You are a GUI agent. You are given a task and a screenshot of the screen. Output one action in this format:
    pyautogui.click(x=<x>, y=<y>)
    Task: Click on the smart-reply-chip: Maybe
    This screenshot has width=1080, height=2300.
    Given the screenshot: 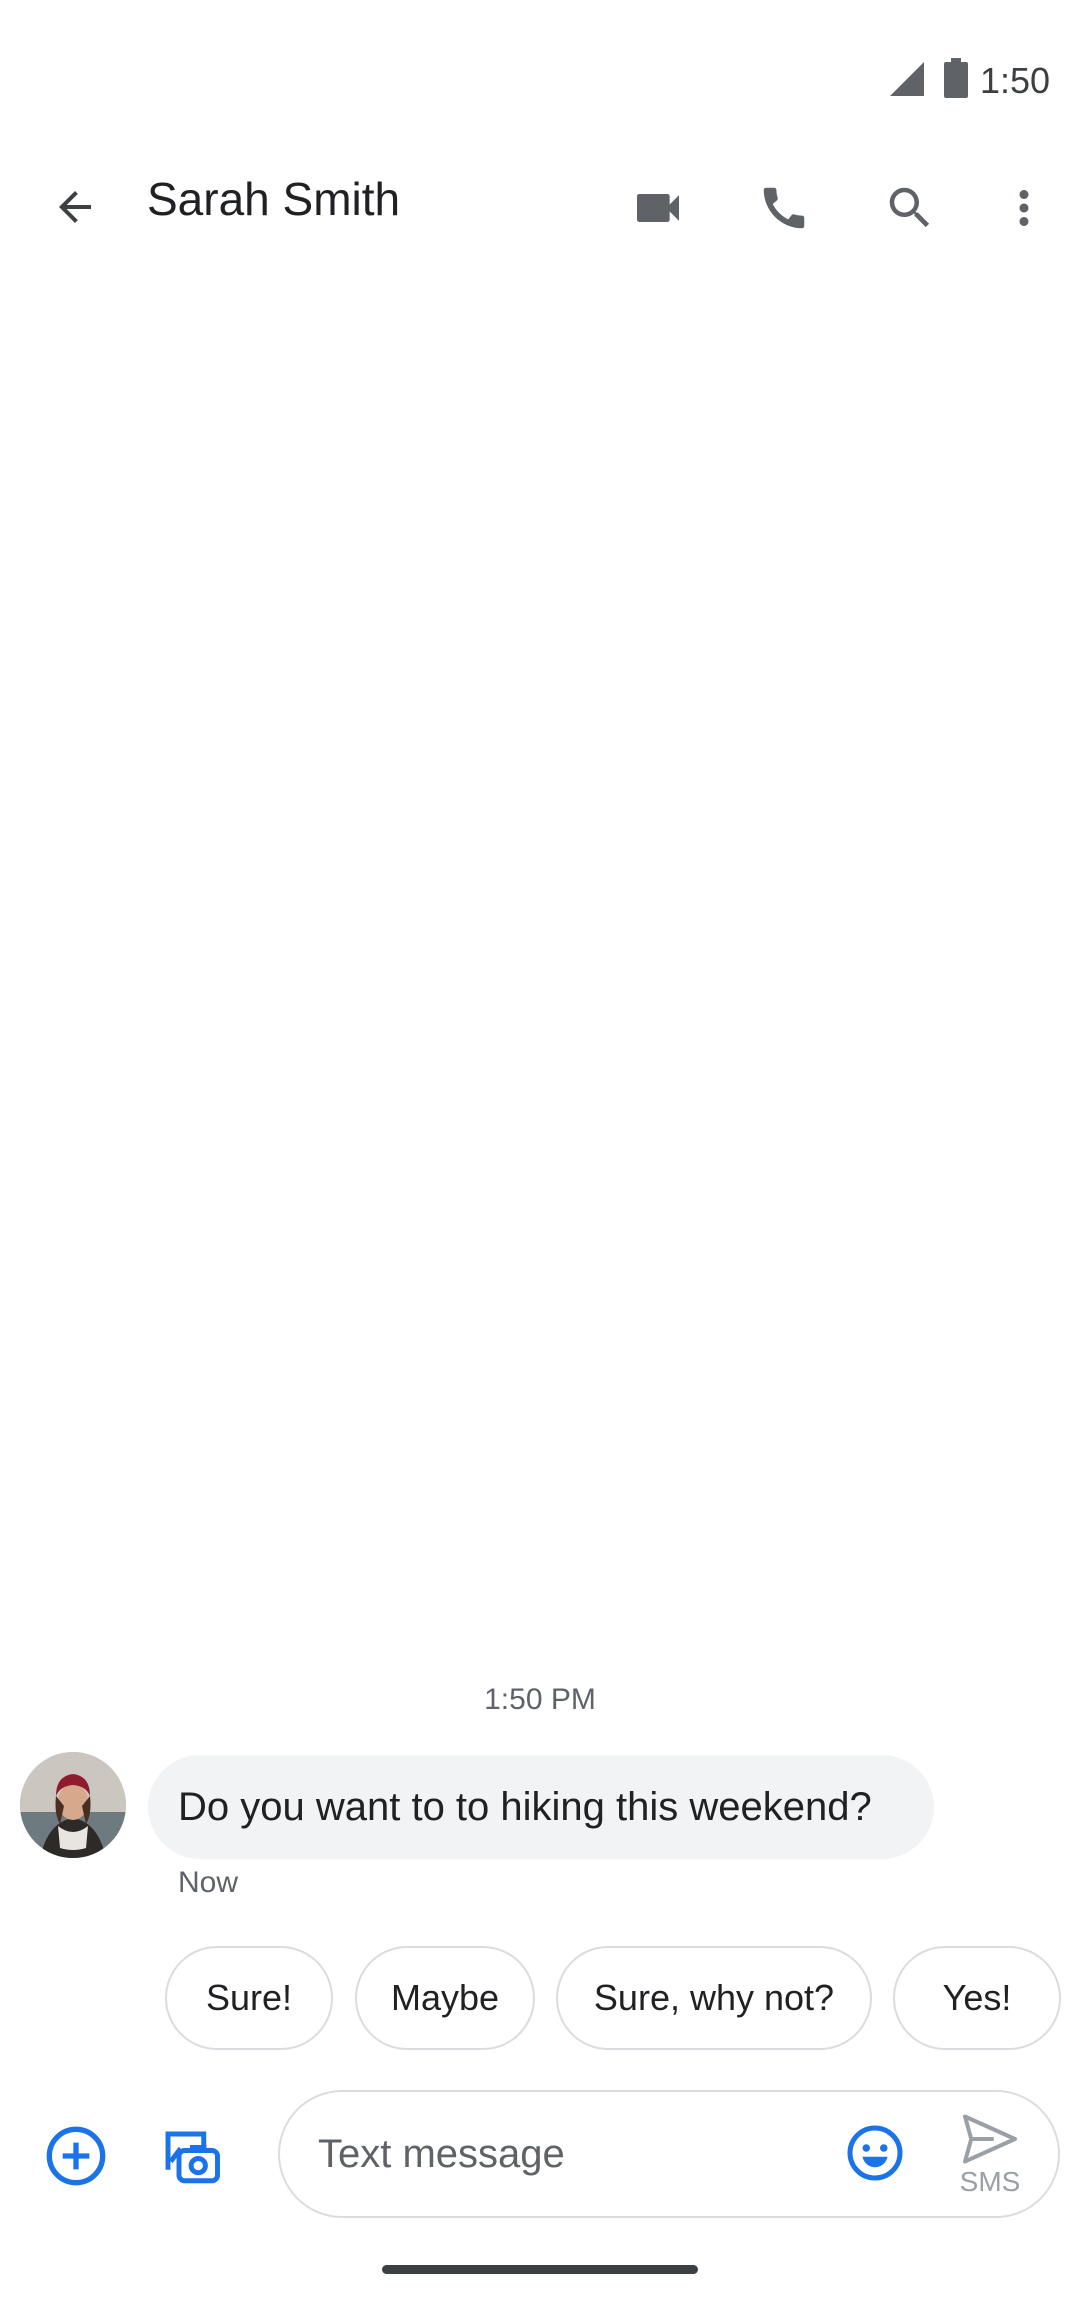 What is the action you would take?
    pyautogui.click(x=445, y=1998)
    